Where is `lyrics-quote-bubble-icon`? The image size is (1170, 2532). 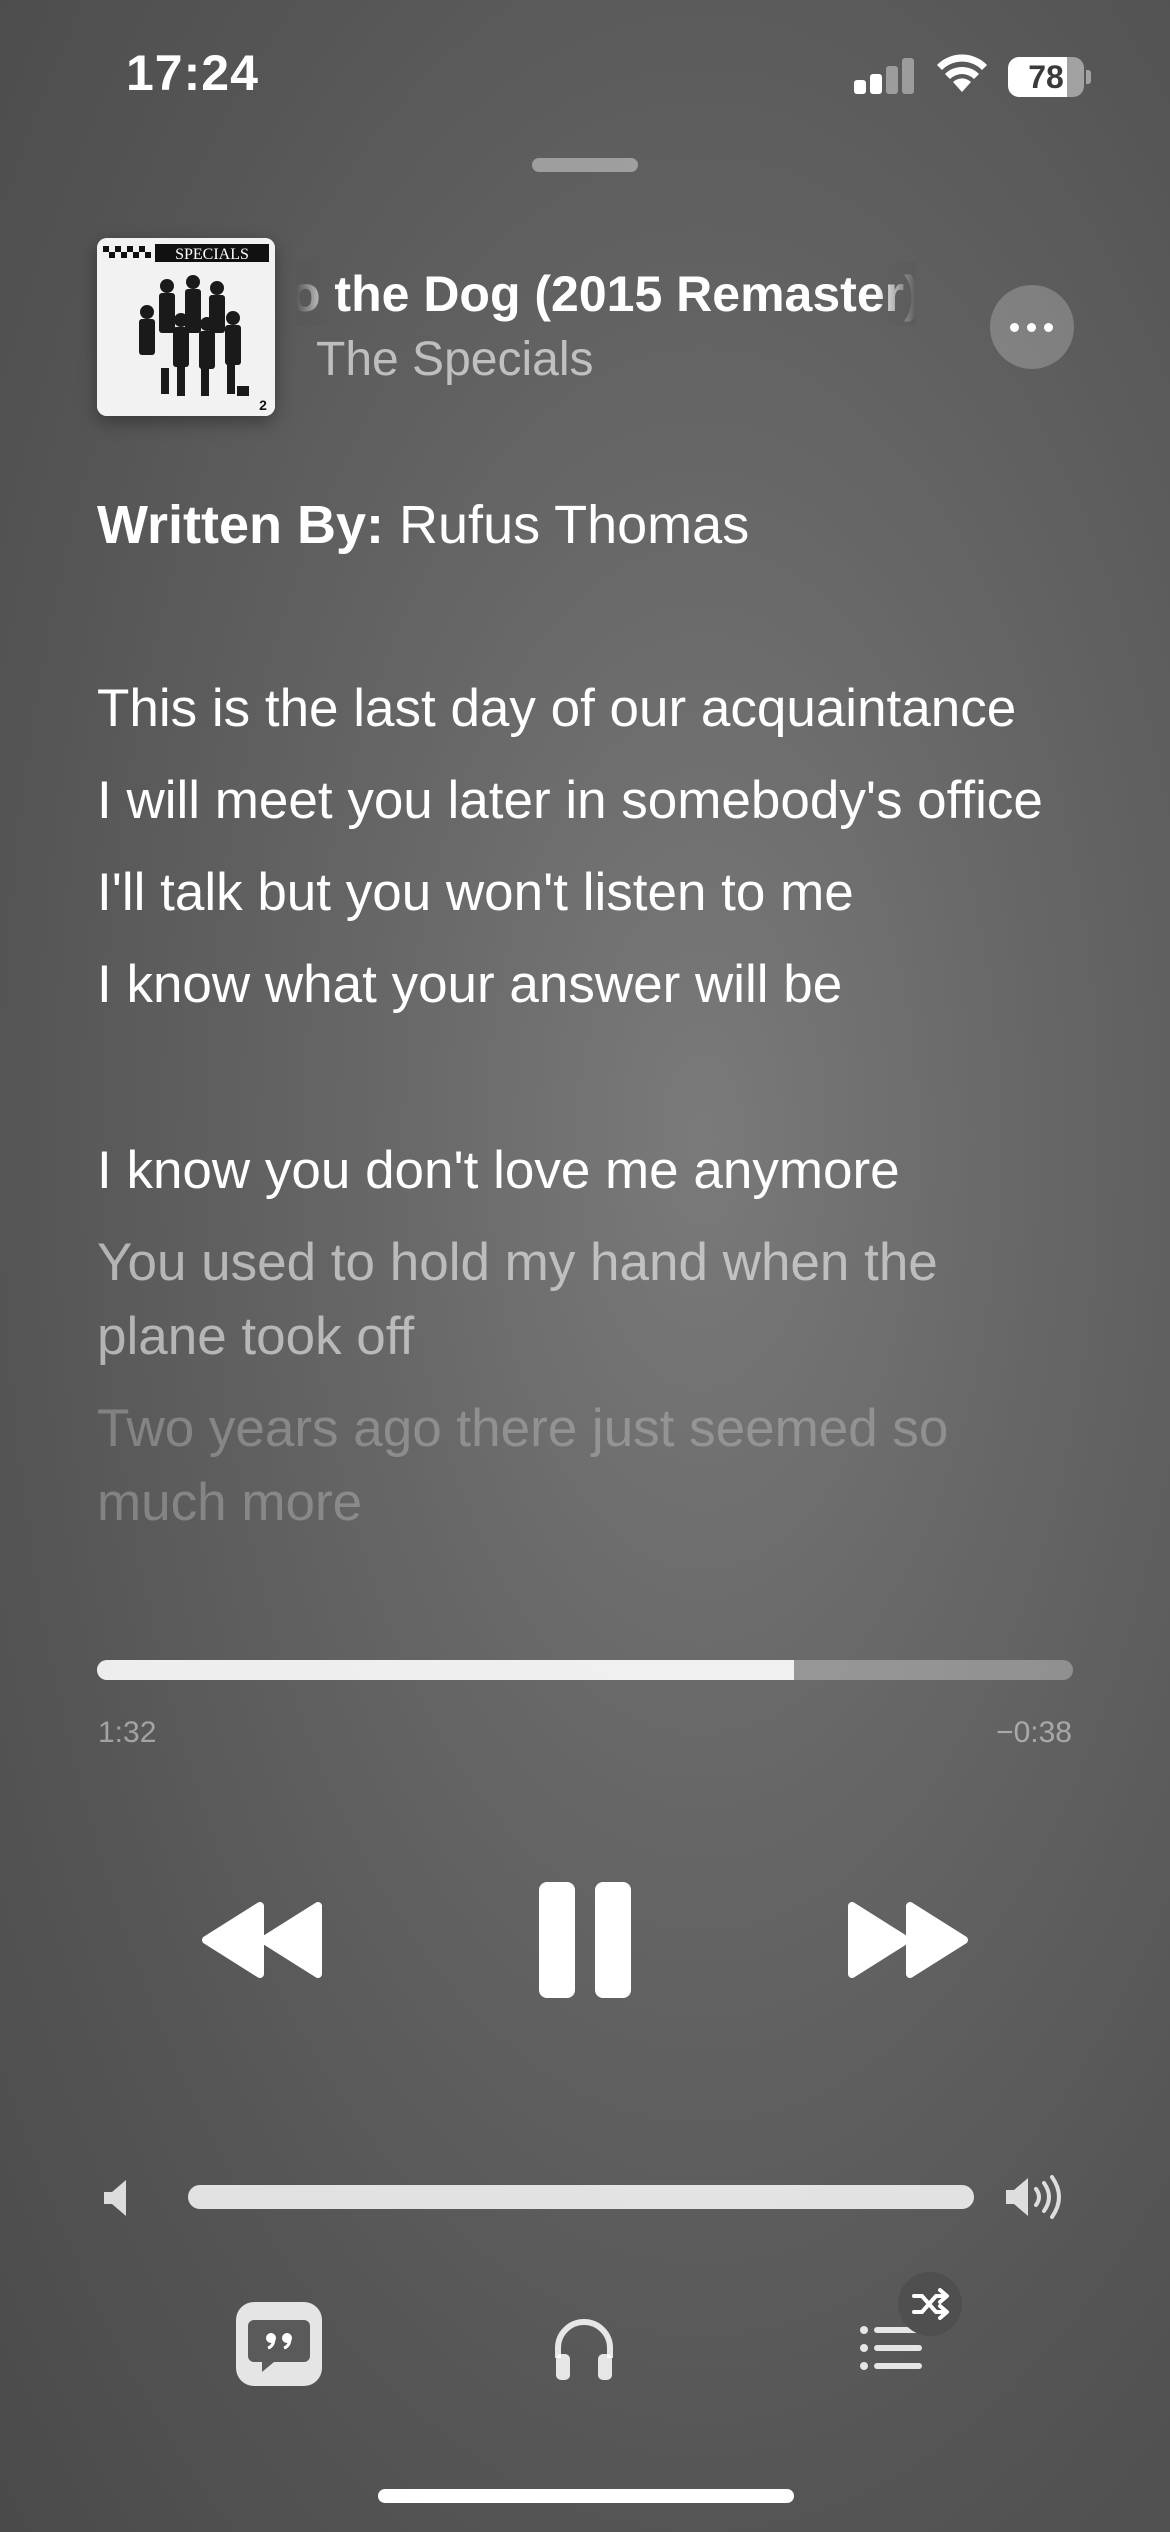 lyrics-quote-bubble-icon is located at coordinates (279, 2346).